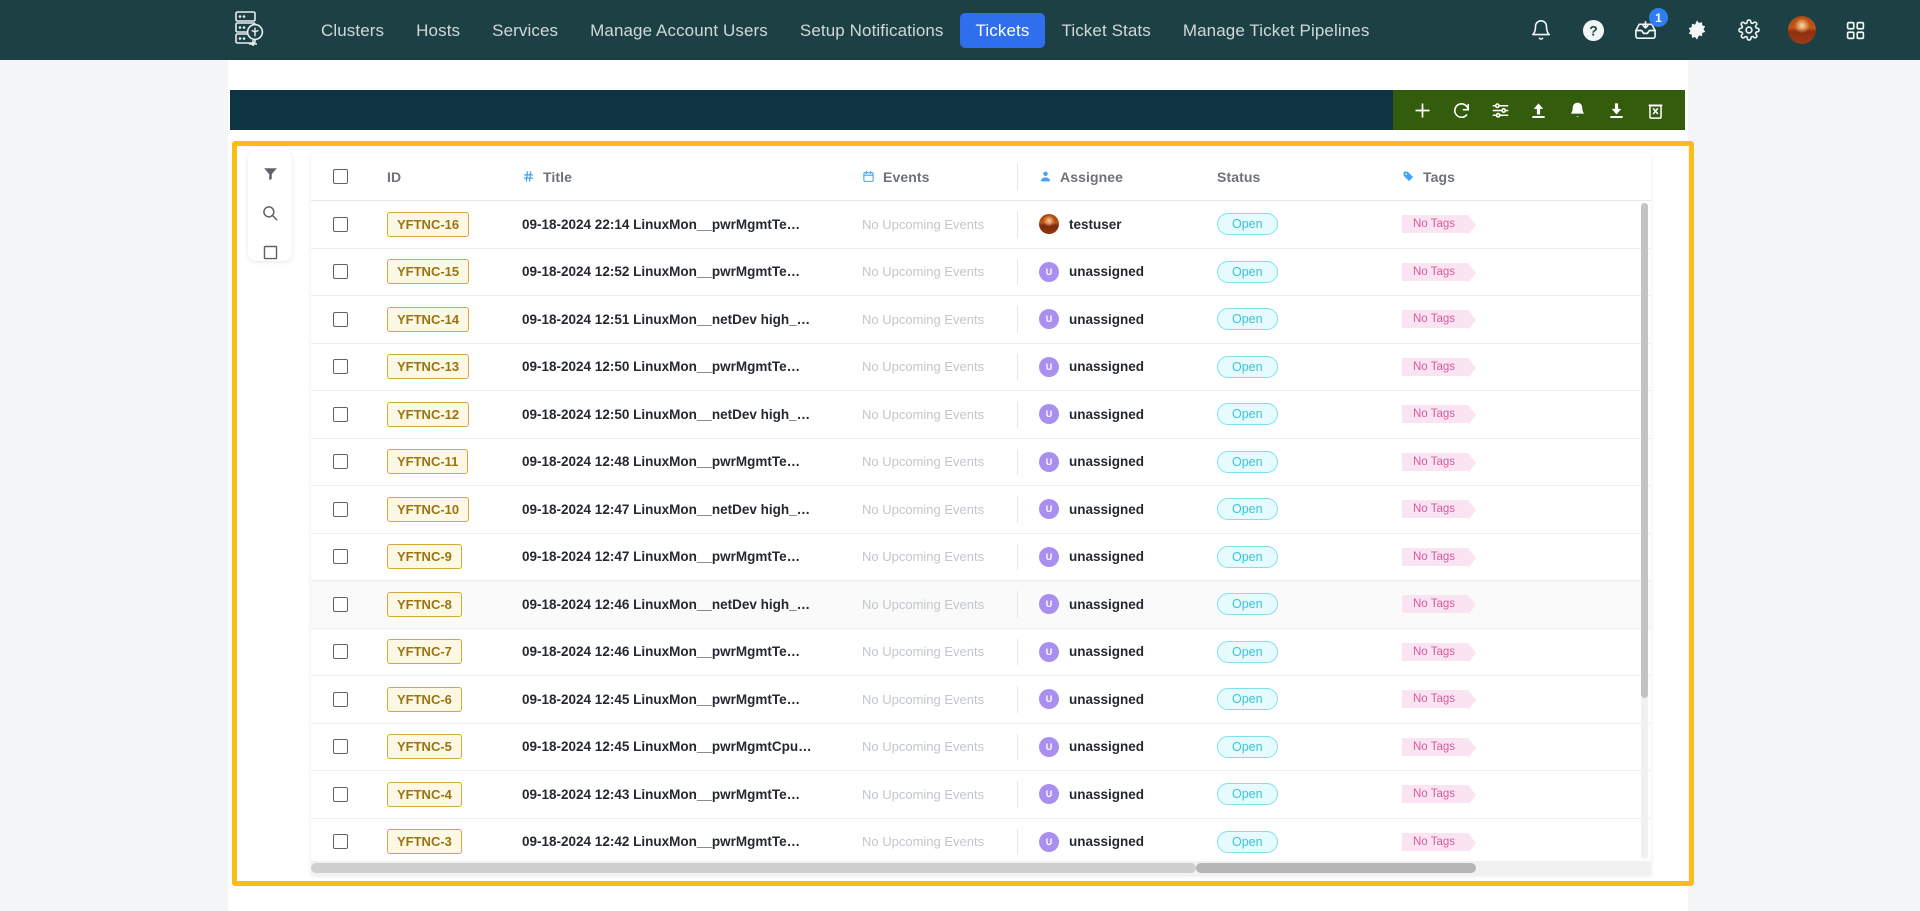 The image size is (1920, 911). Describe the element at coordinates (1650, 25) in the screenshot. I see `inbox-download-icon: 1` at that location.